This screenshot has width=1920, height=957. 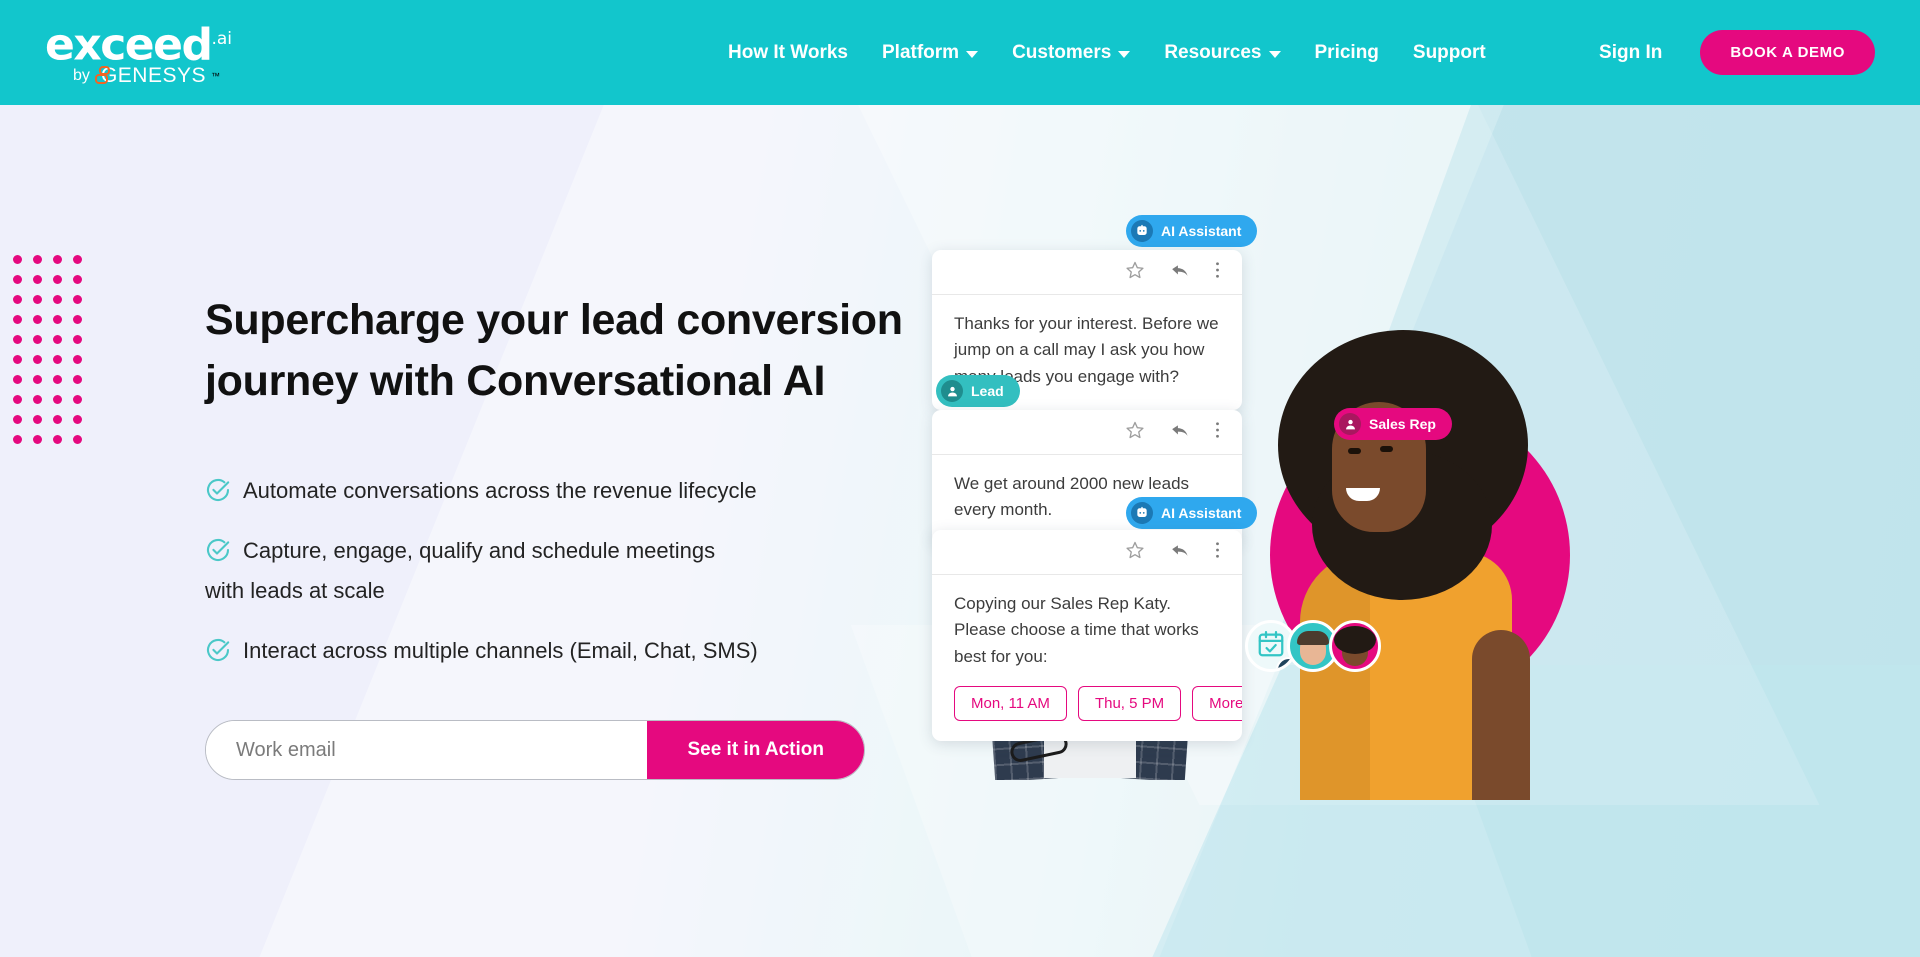 I want to click on nav-item-platform: Platform, so click(x=930, y=52).